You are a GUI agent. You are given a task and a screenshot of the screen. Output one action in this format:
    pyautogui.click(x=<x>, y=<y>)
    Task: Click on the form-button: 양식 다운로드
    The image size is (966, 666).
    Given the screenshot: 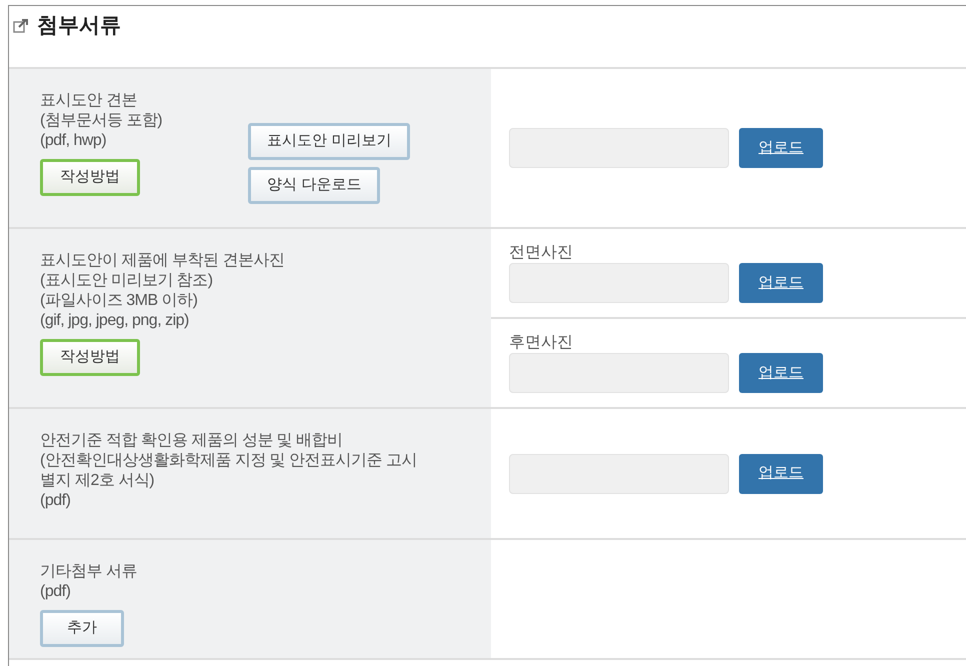 What is the action you would take?
    pyautogui.click(x=314, y=185)
    